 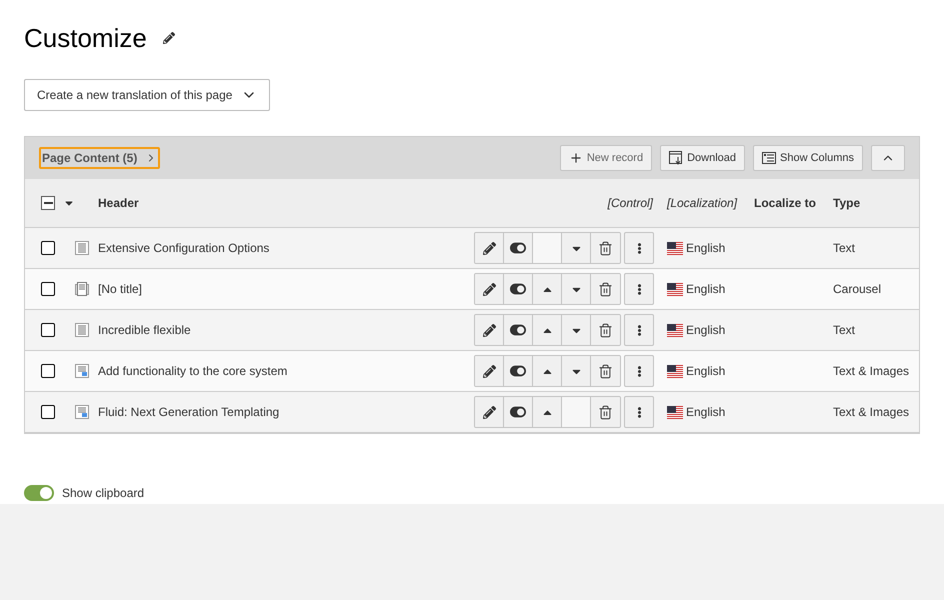 What do you see at coordinates (703, 158) in the screenshot?
I see `toolbar-button: Download` at bounding box center [703, 158].